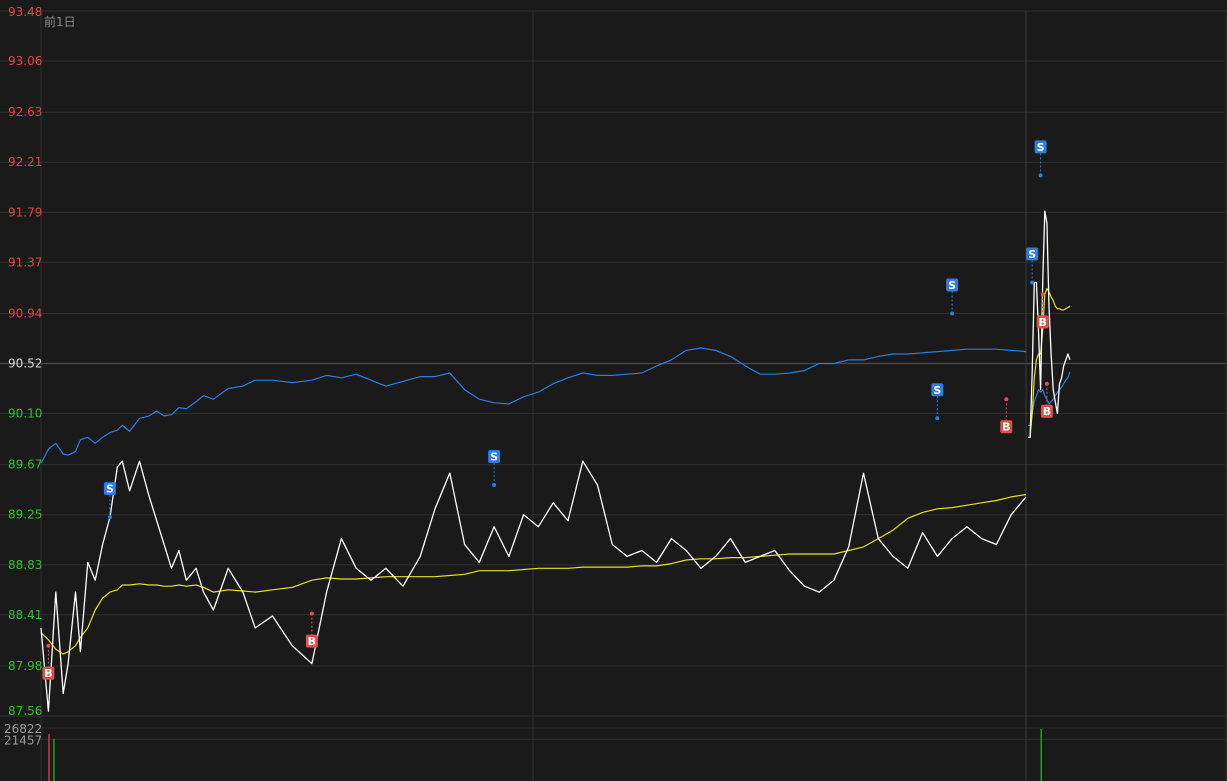  What do you see at coordinates (25, 666) in the screenshot?
I see `y-tick-label: 87.98` at bounding box center [25, 666].